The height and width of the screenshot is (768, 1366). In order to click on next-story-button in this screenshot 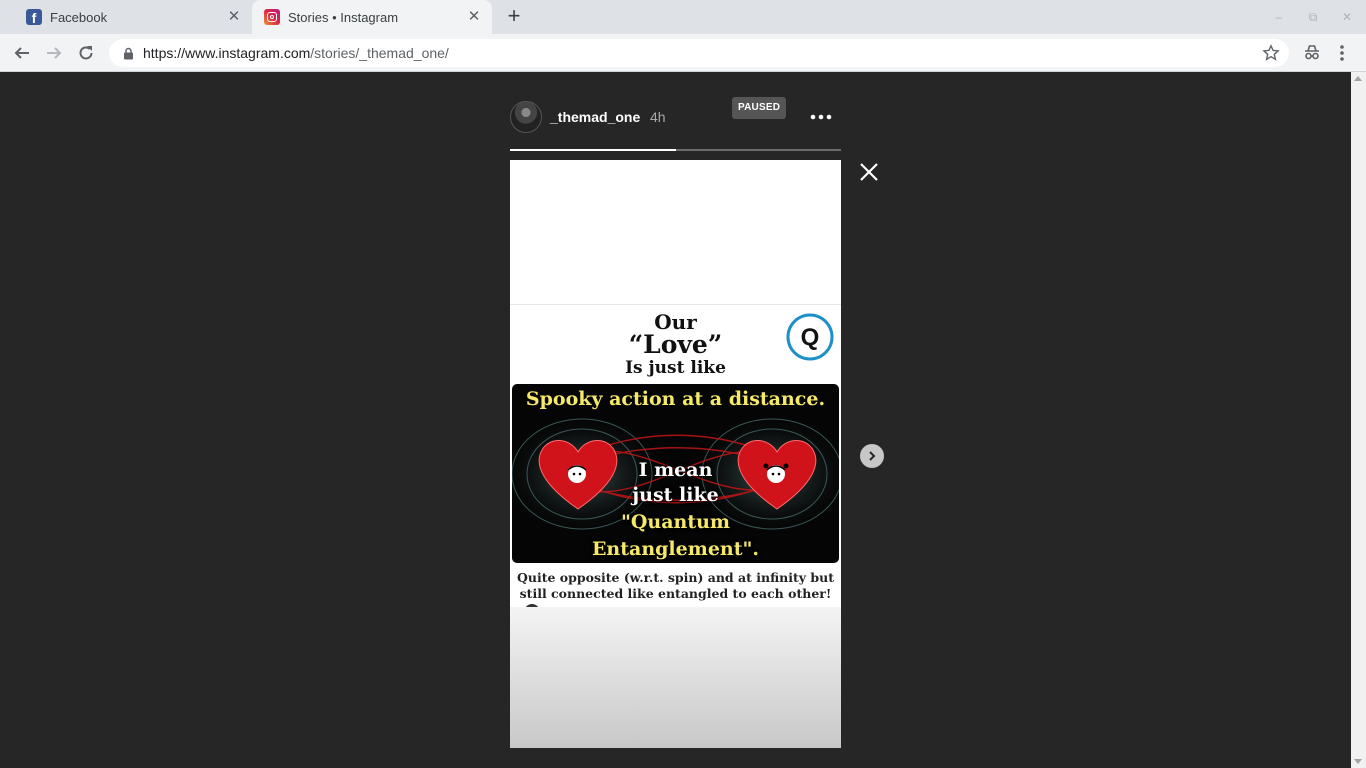, I will do `click(872, 456)`.